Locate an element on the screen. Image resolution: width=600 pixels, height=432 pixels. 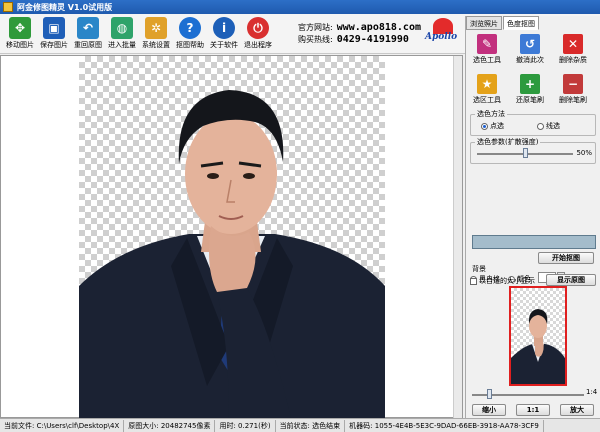
workspace-scrollbar is located at coordinates (457, 237).